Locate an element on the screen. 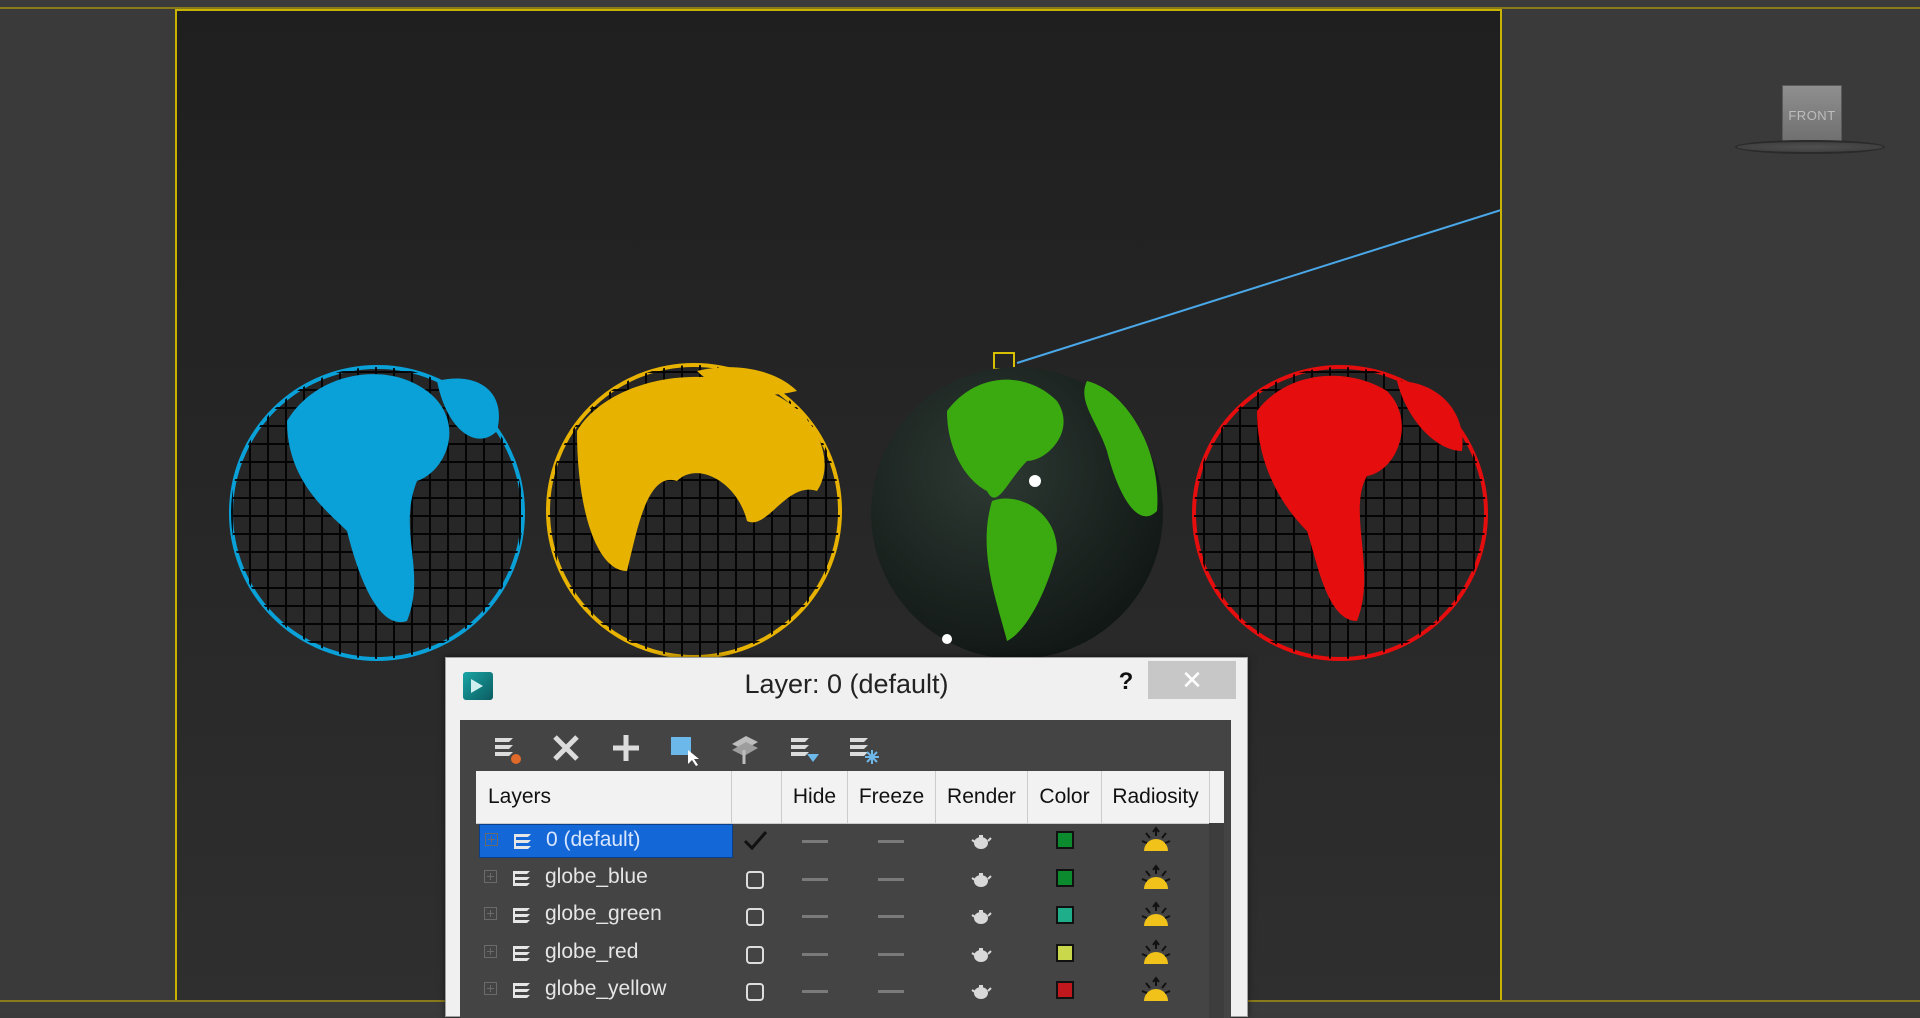 This screenshot has height=1018, width=1920. layer-name: globe_yellow is located at coordinates (606, 988).